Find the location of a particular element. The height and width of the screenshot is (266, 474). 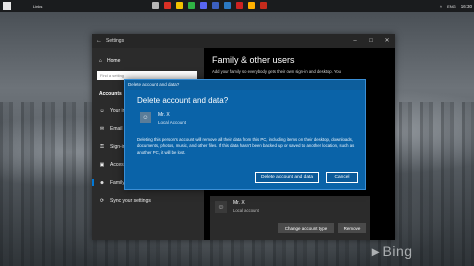

taskbar-app-name: Links is located at coordinates (37, 6).